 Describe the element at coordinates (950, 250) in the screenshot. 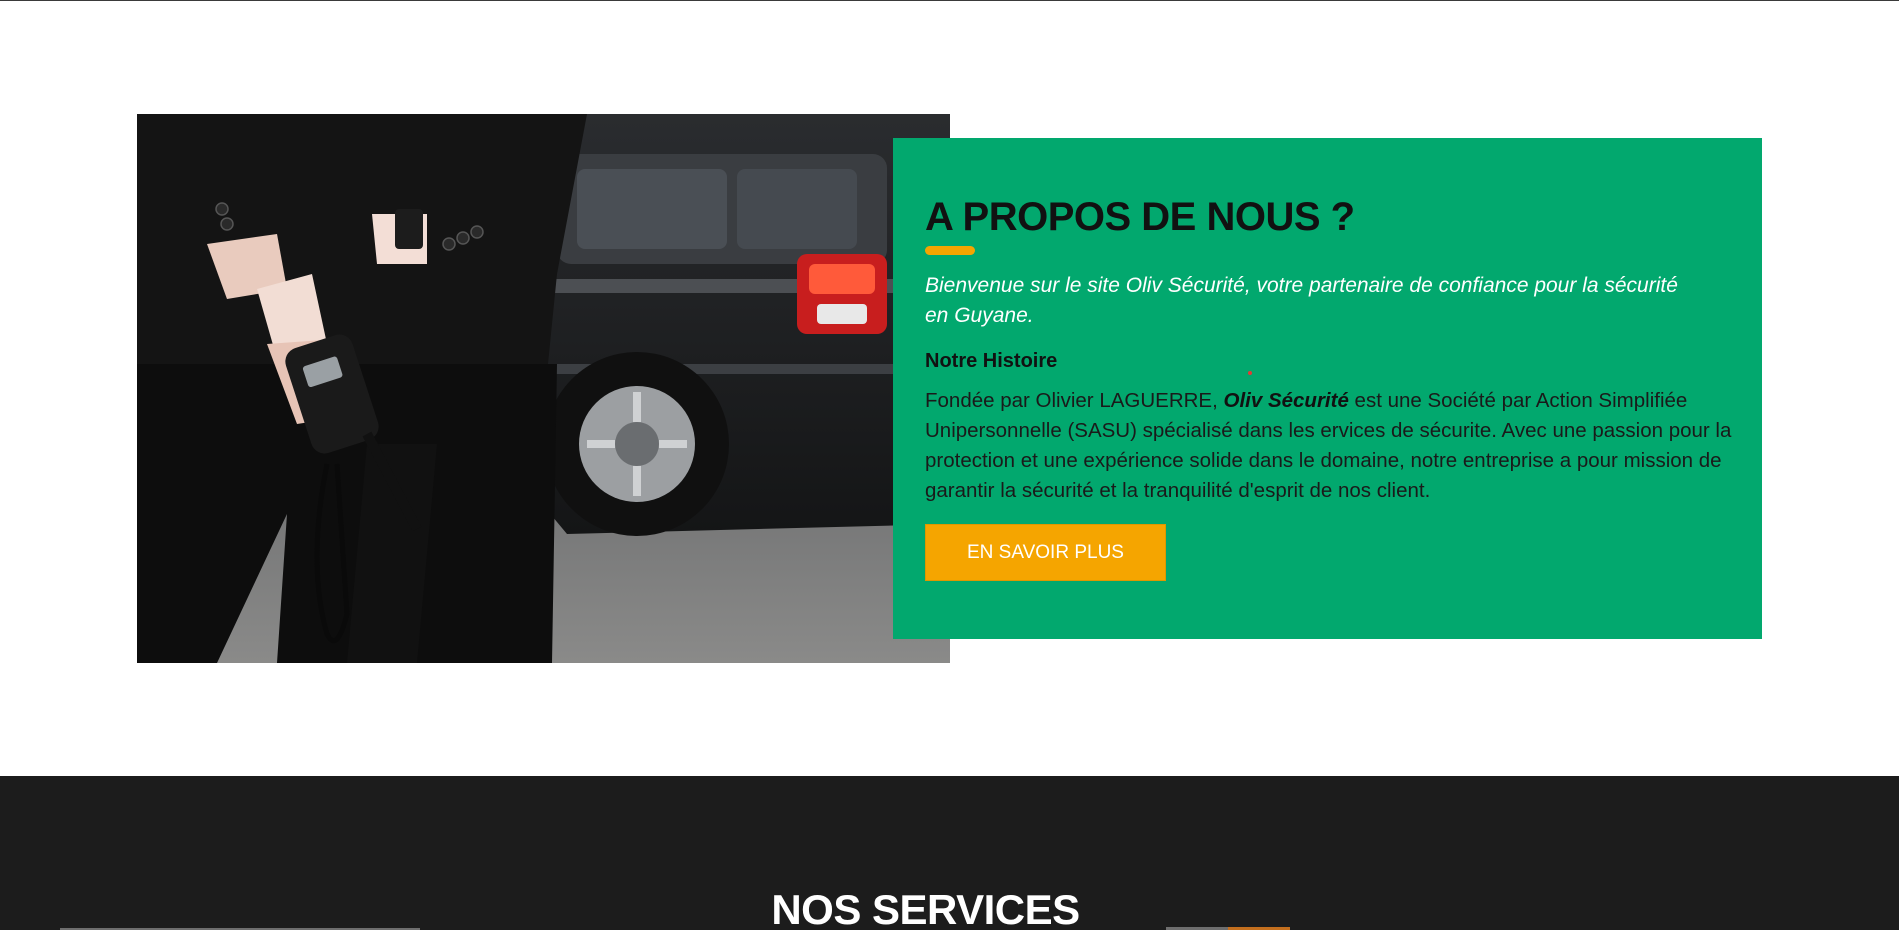

I see `title-underline` at that location.